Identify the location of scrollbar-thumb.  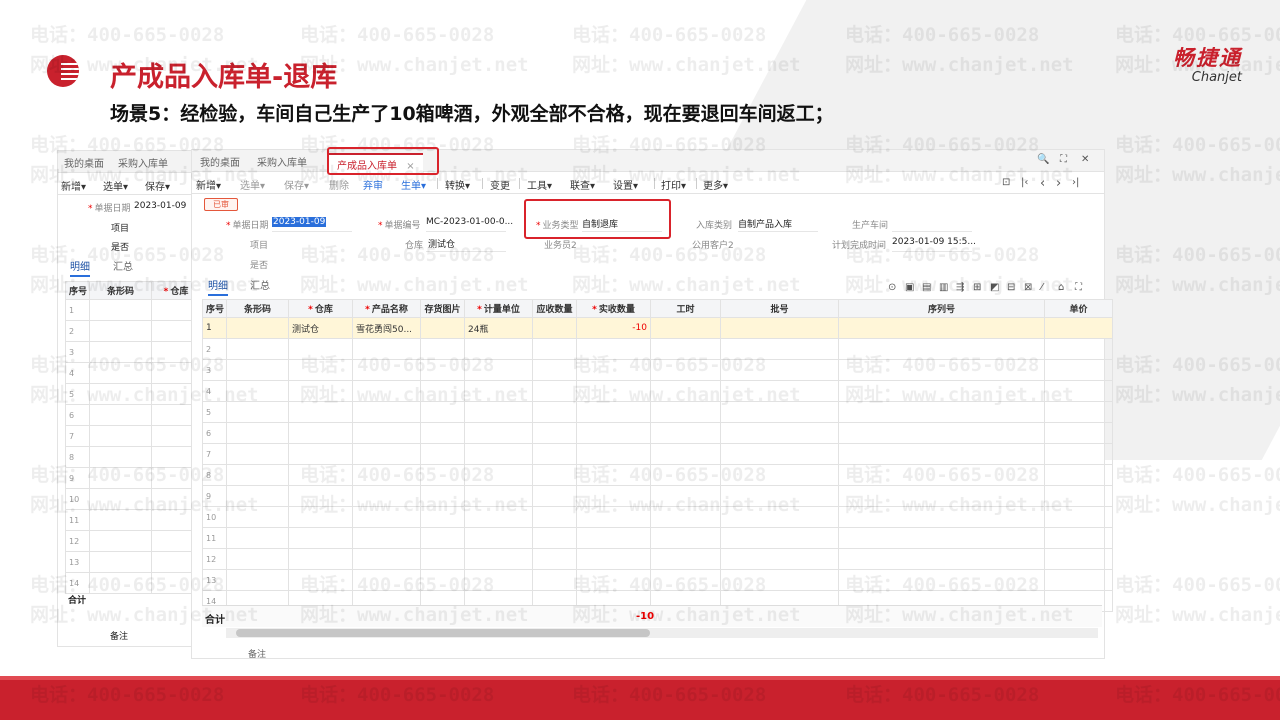
(443, 633).